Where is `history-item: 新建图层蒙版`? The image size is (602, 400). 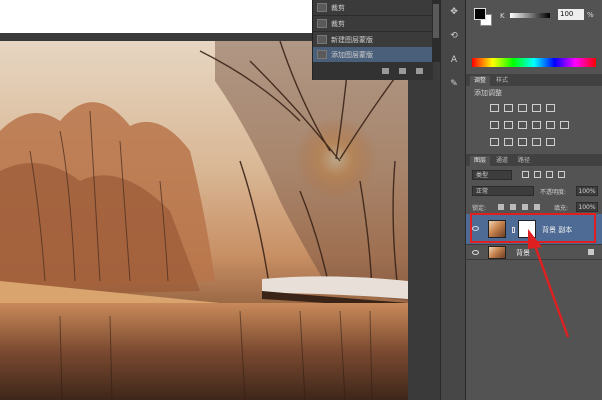
history-item: 新建图层蒙版 is located at coordinates (373, 40).